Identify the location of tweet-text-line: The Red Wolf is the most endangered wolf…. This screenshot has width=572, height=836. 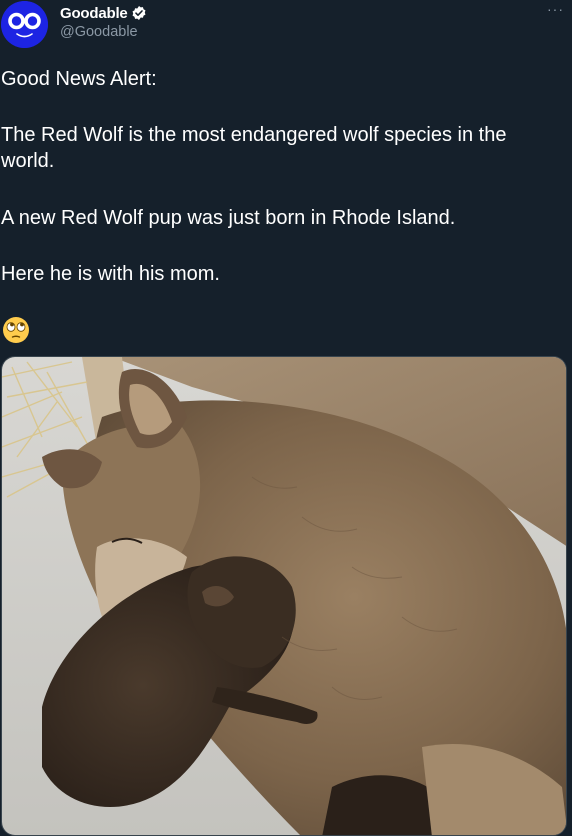
(257, 148).